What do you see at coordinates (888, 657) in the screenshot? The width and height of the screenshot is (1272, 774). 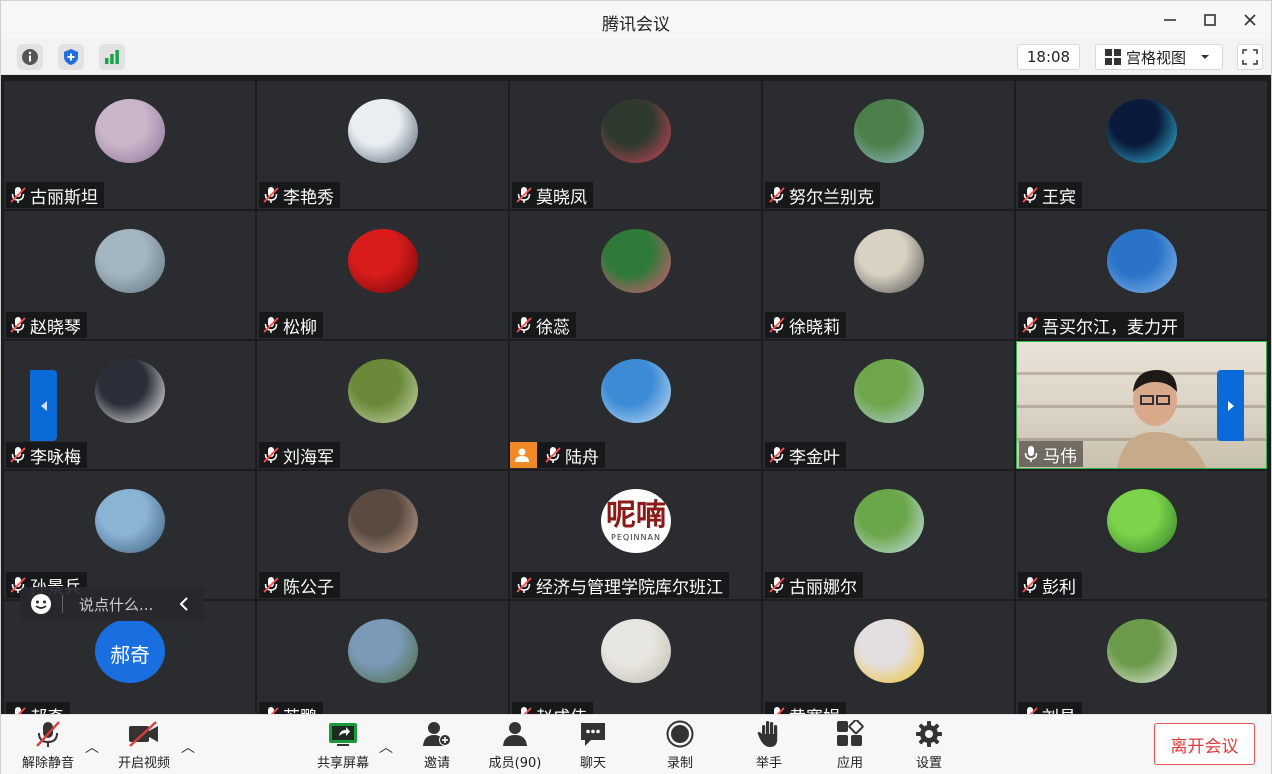 I see `participant-tile: 黄寨娟` at bounding box center [888, 657].